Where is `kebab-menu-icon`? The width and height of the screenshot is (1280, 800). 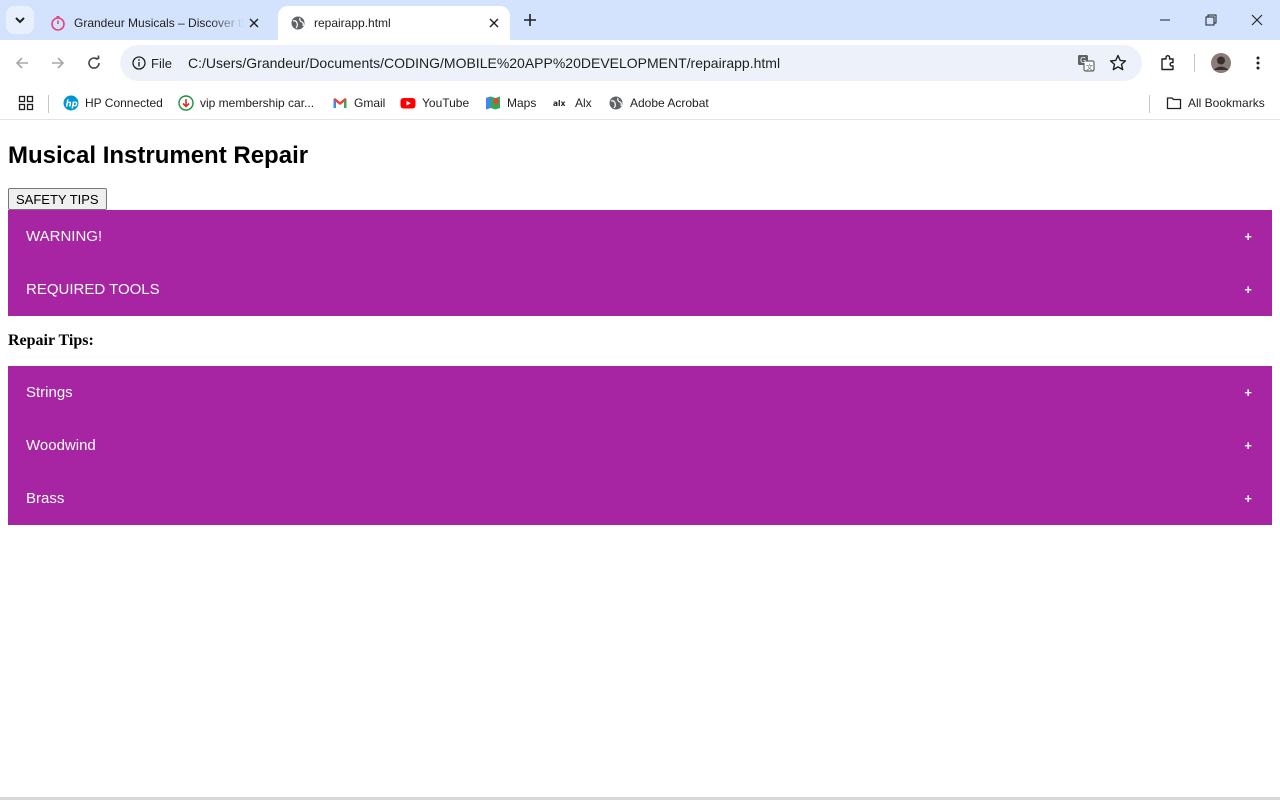
kebab-menu-icon is located at coordinates (1258, 63).